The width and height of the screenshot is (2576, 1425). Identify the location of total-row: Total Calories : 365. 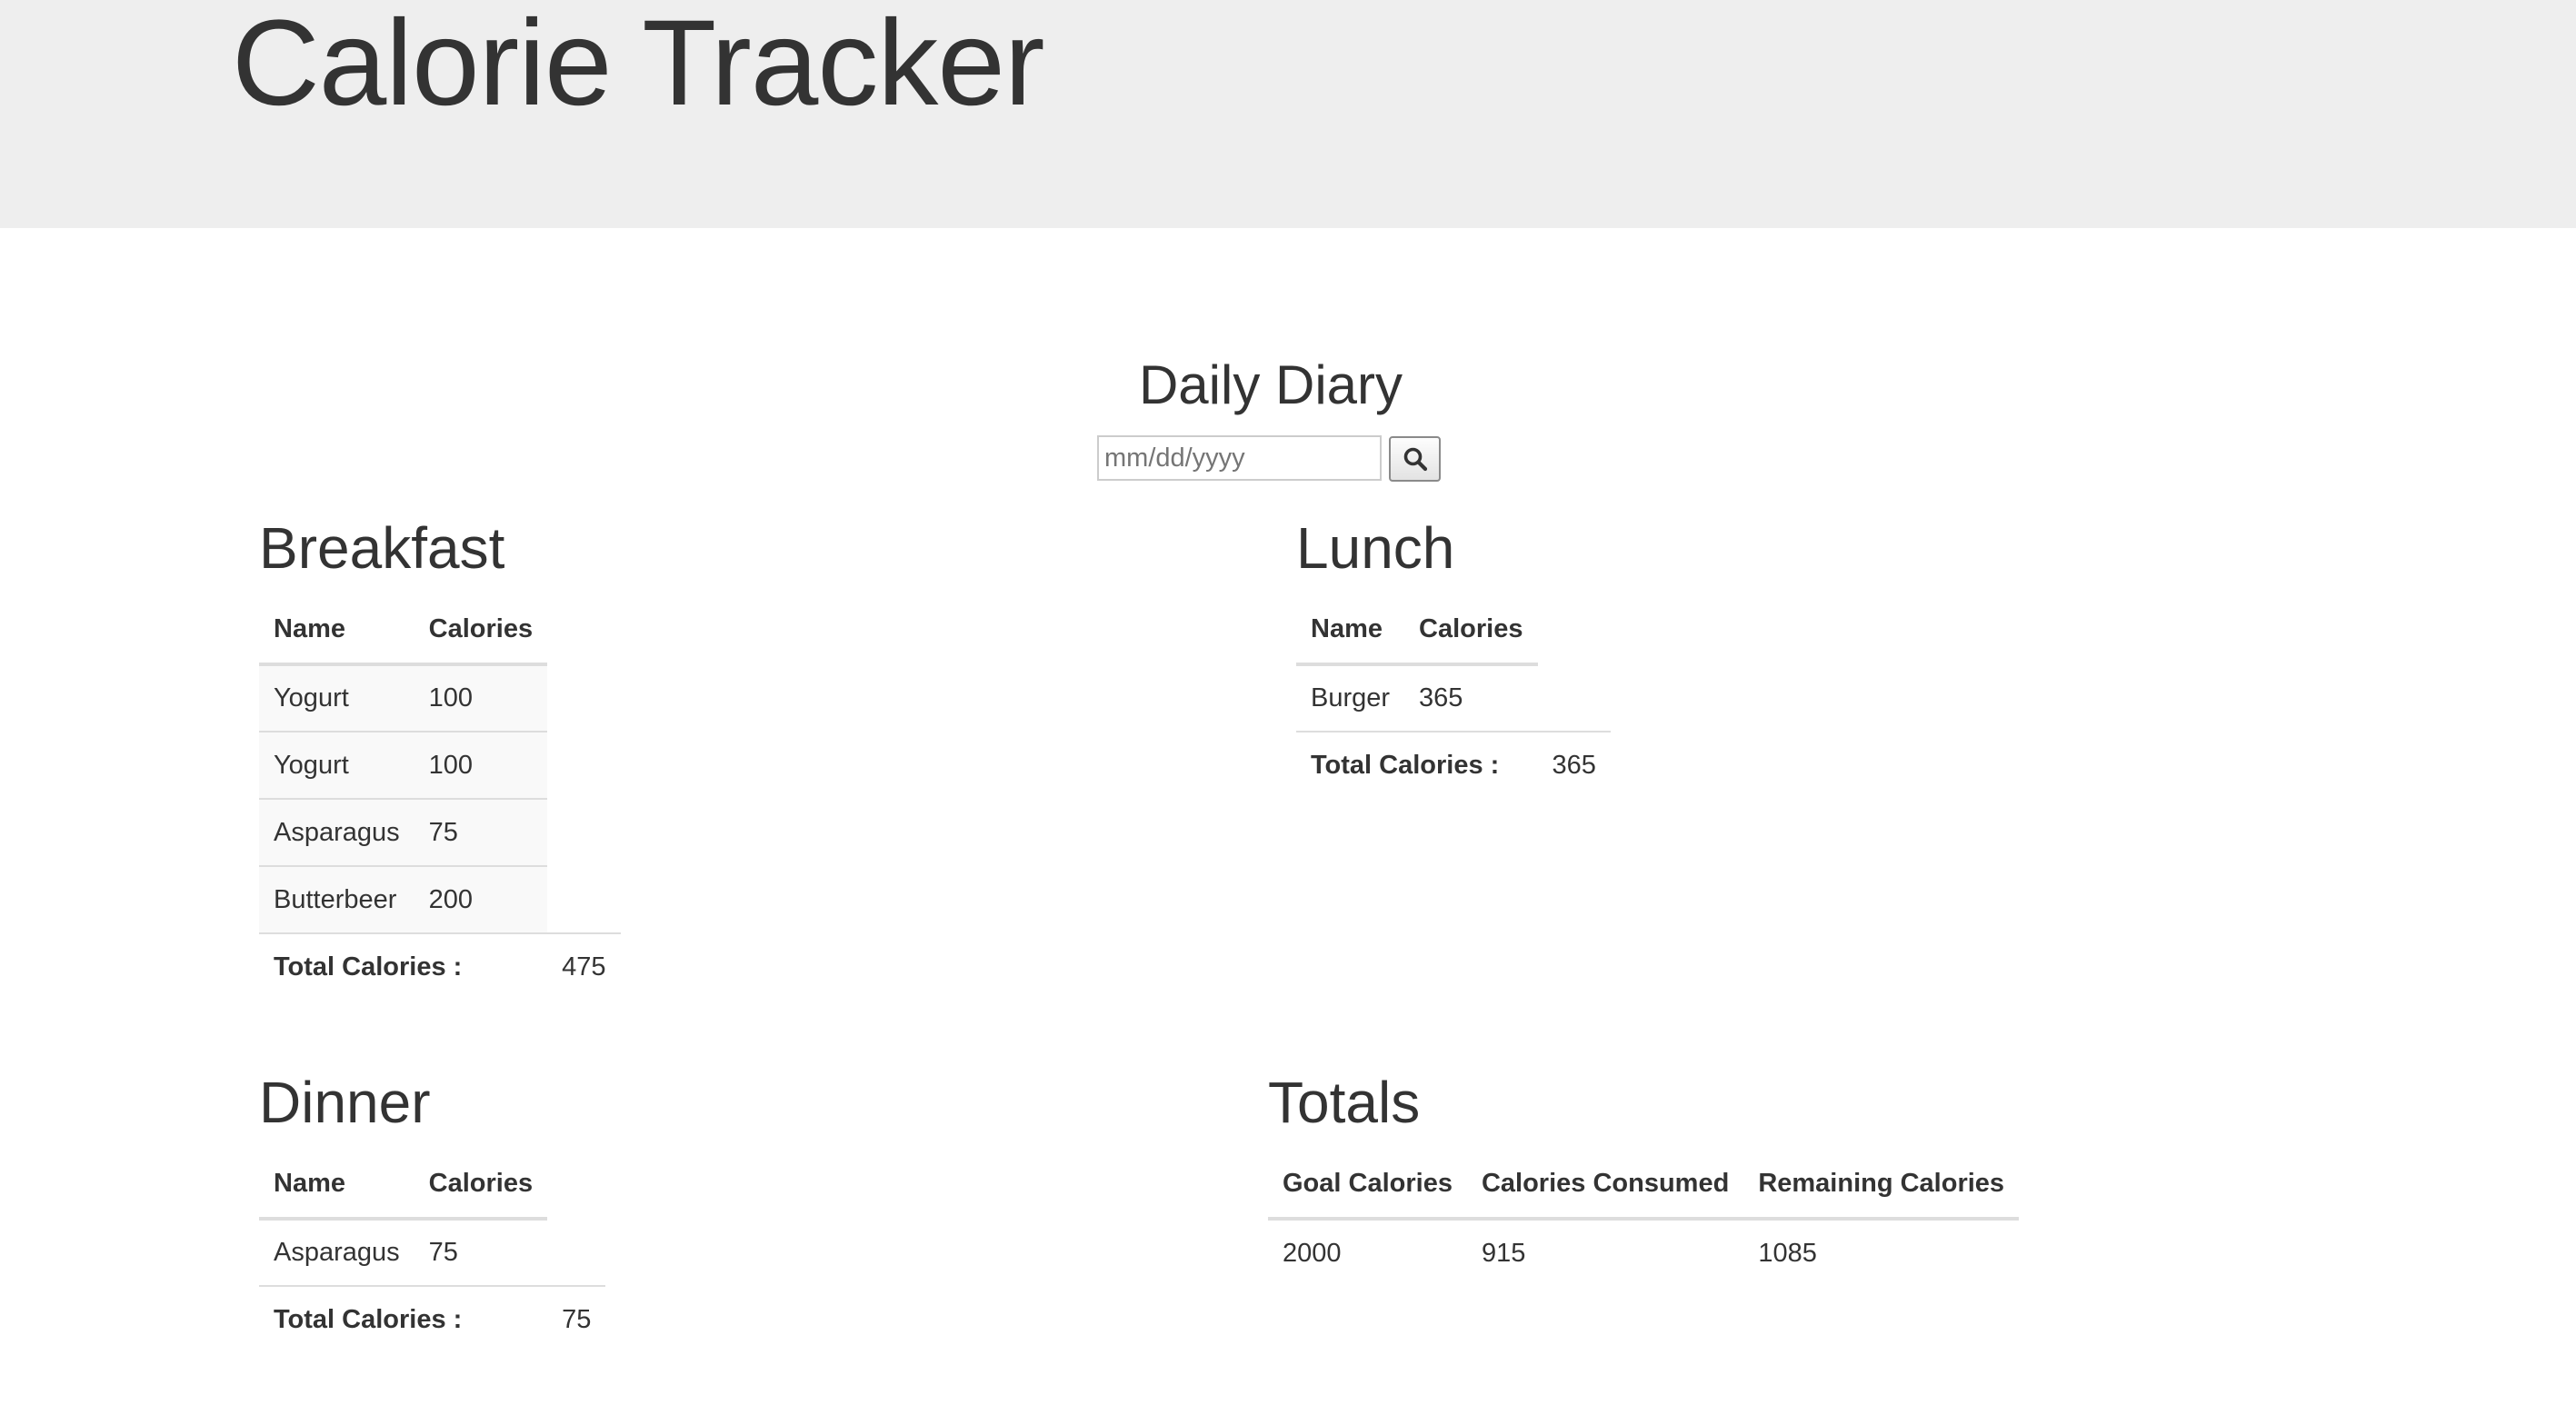
(1453, 765).